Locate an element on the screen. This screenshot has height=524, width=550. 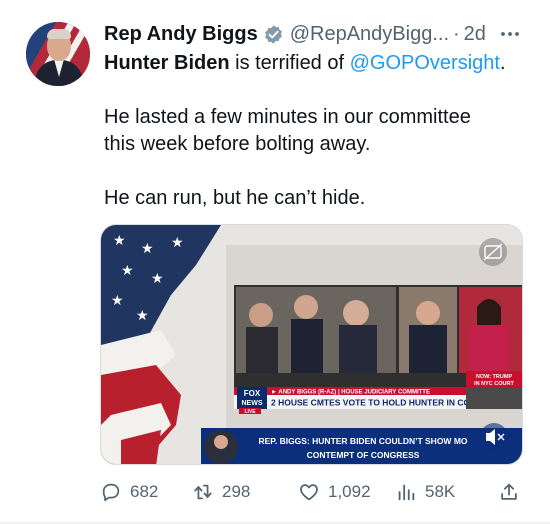
mention-link: @GOPOversight is located at coordinates (425, 63).